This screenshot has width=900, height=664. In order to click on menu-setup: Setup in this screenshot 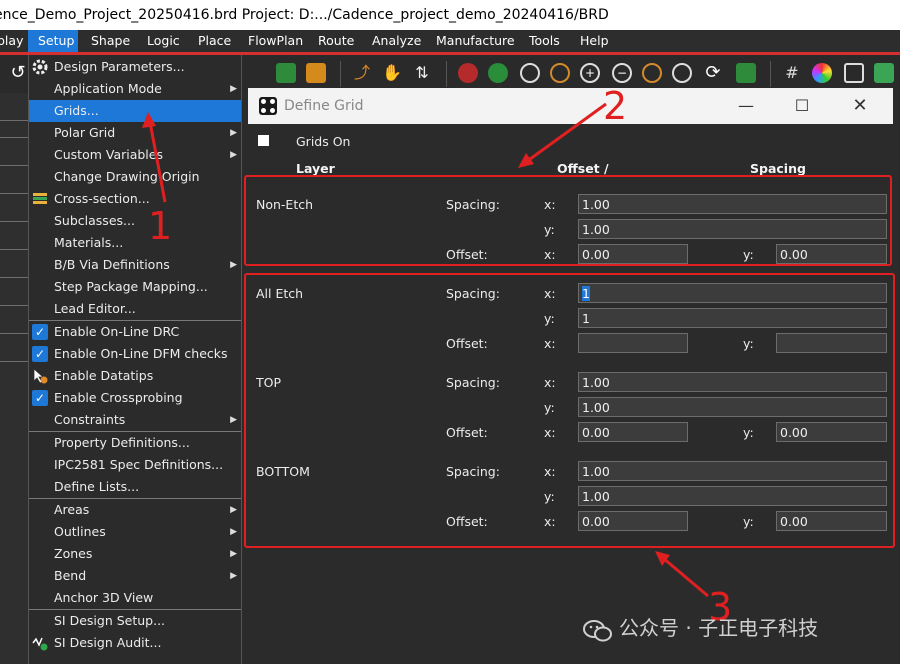, I will do `click(53, 41)`.